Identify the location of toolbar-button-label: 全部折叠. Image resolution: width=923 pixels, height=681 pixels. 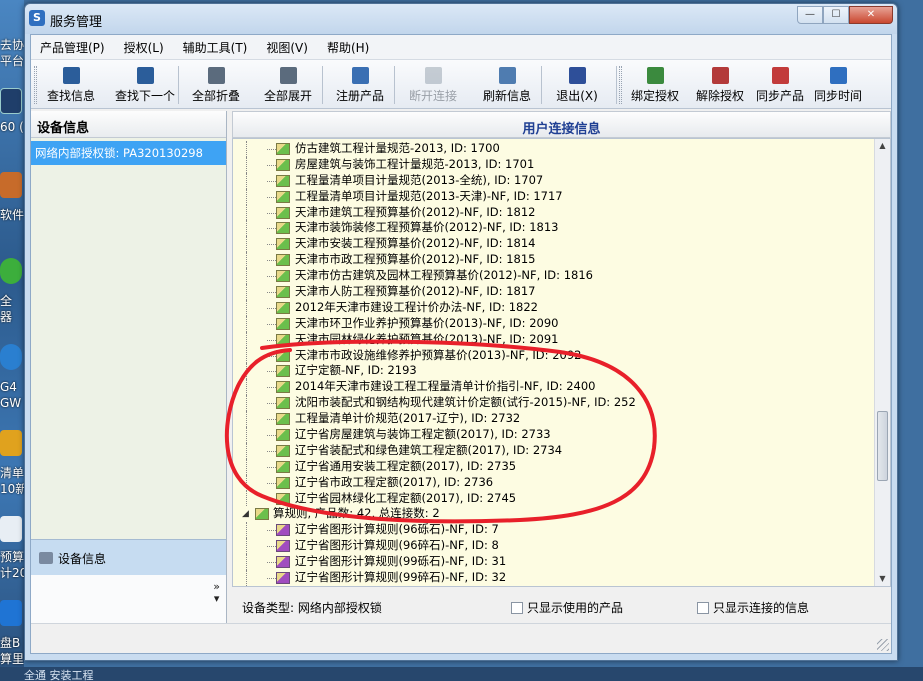
(215, 96).